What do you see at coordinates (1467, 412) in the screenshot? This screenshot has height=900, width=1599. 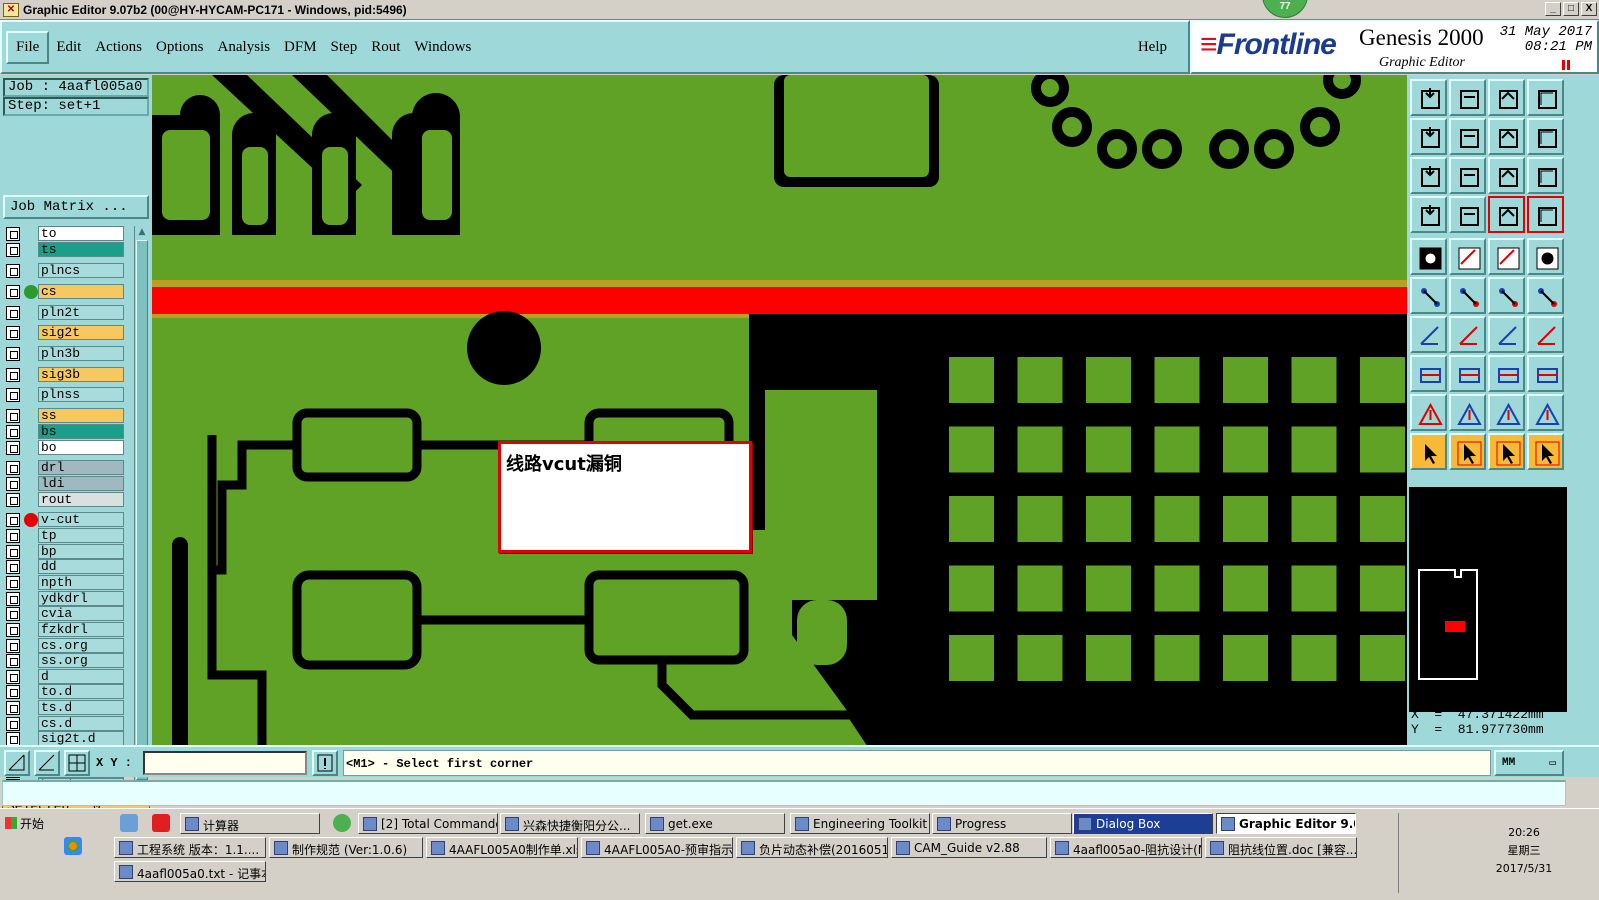 I see `triangle2-icon` at bounding box center [1467, 412].